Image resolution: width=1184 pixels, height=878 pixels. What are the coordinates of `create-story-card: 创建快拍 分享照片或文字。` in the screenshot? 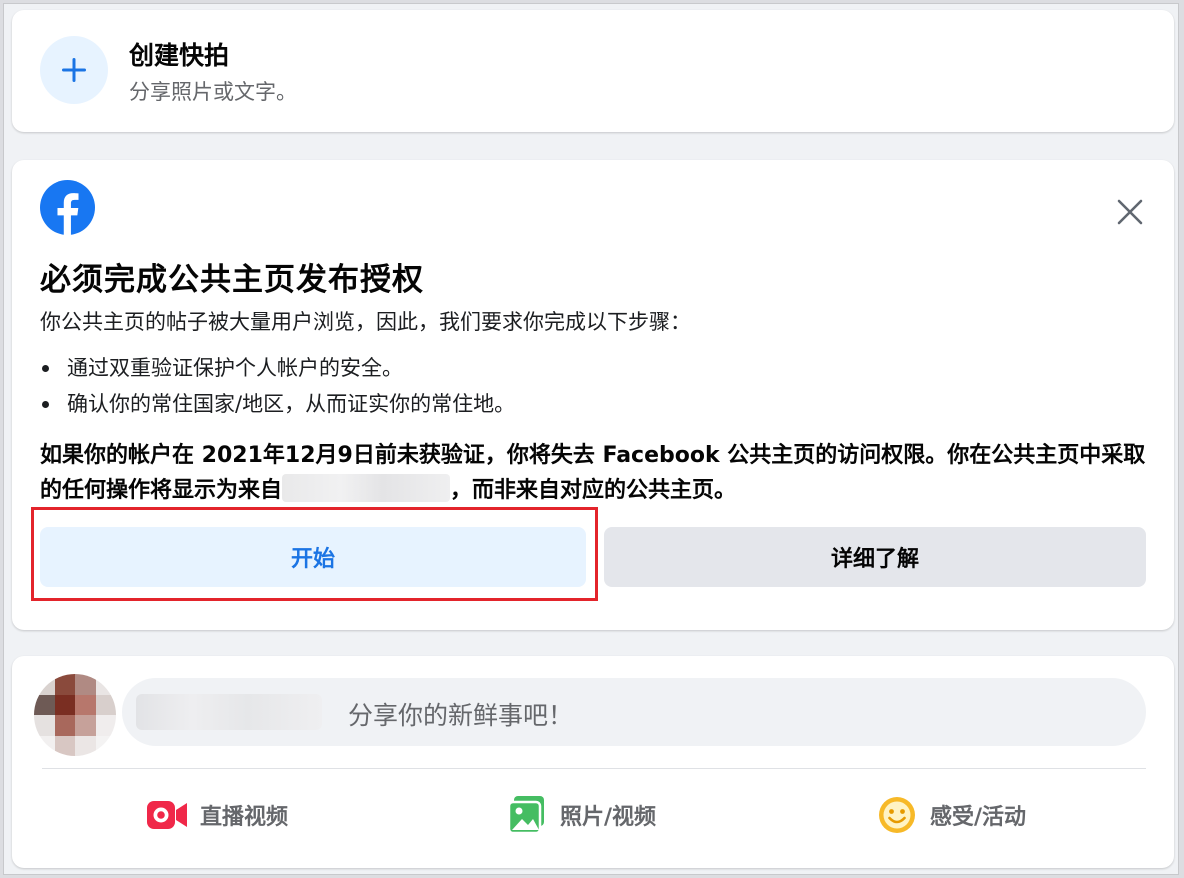 It's located at (593, 71).